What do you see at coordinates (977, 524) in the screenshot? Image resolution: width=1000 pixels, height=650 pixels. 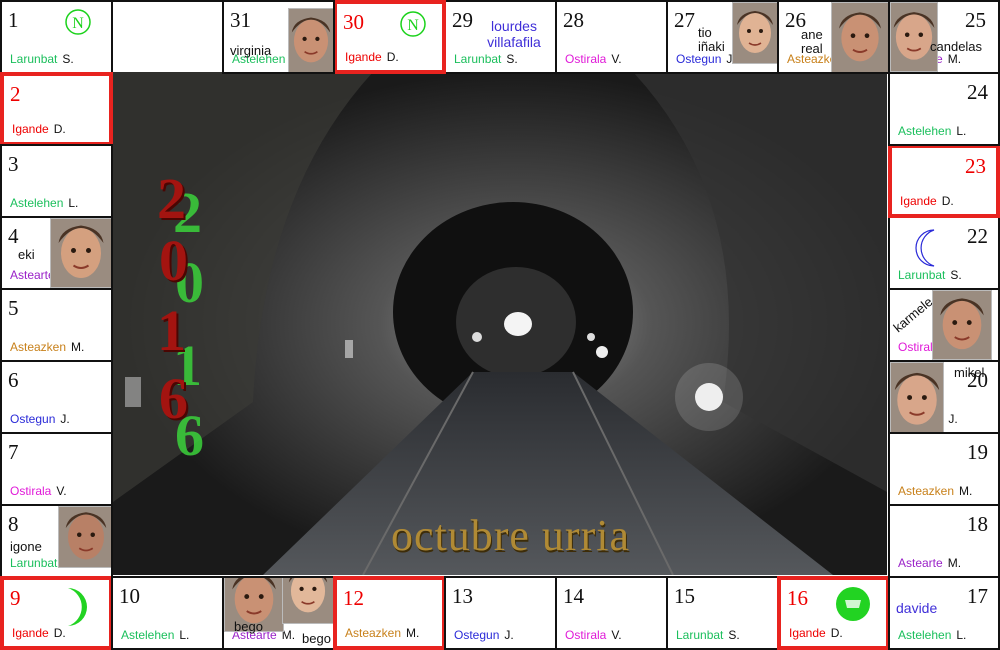 I see `day-number: 18` at bounding box center [977, 524].